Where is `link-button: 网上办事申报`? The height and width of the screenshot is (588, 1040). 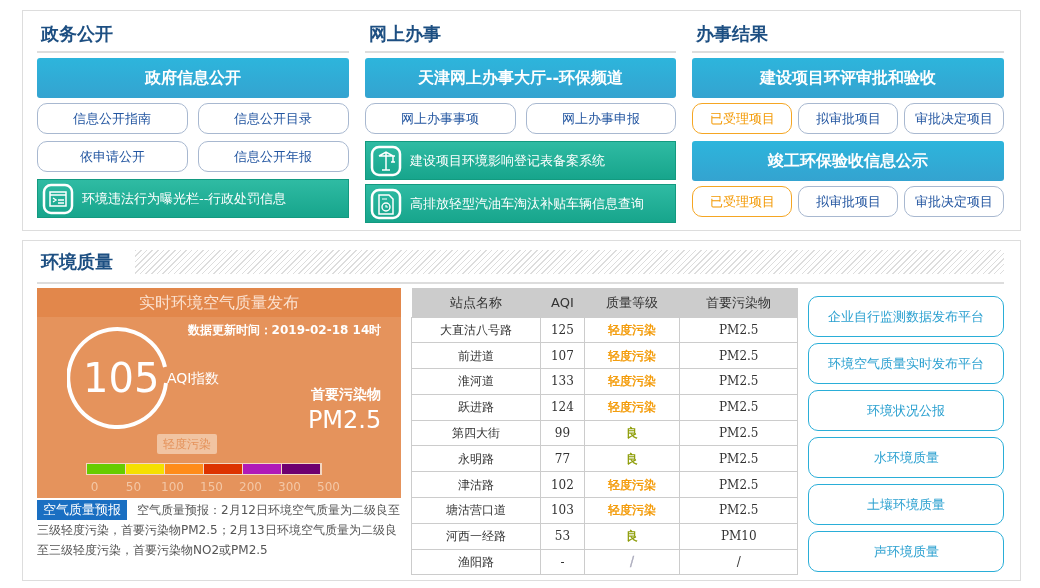 link-button: 网上办事申报 is located at coordinates (601, 118).